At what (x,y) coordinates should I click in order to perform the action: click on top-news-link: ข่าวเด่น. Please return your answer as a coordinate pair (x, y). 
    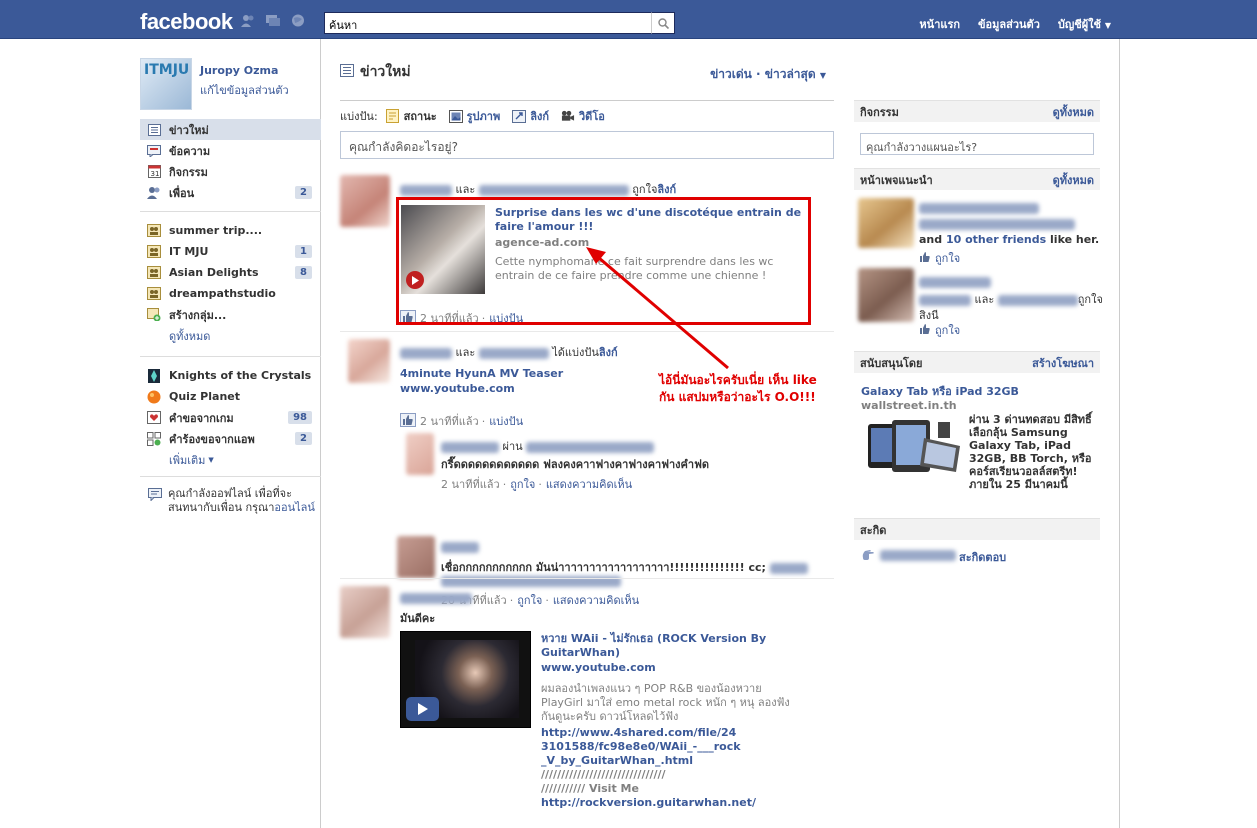
    Looking at the image, I should click on (731, 74).